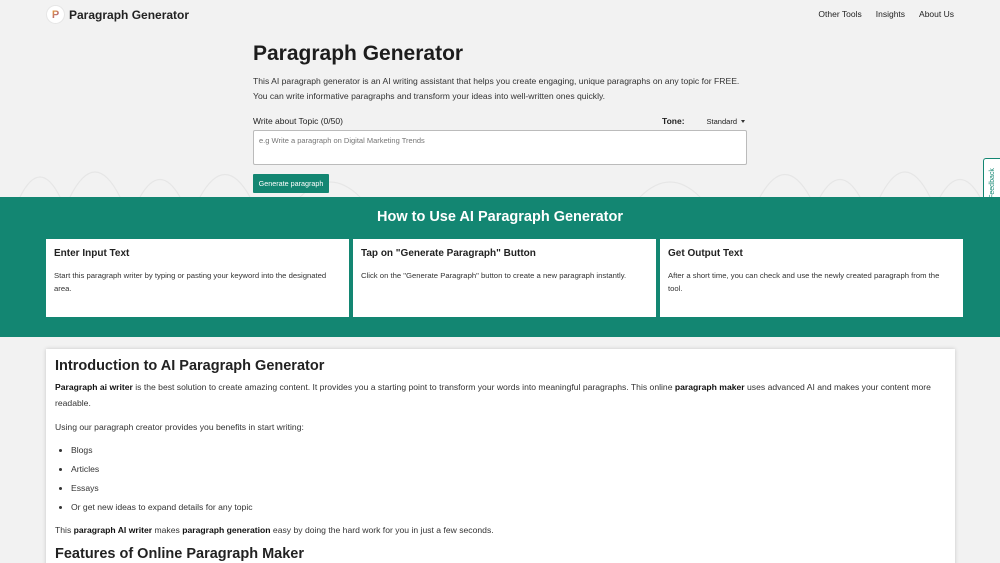  What do you see at coordinates (291, 183) in the screenshot?
I see `generate-paragraph-button: Generate paragraph` at bounding box center [291, 183].